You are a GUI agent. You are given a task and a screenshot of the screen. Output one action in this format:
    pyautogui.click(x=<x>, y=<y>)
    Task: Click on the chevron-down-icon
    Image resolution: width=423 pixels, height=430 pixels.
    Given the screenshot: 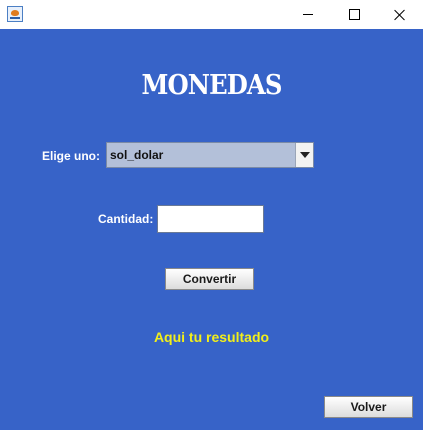 What is the action you would take?
    pyautogui.click(x=305, y=155)
    